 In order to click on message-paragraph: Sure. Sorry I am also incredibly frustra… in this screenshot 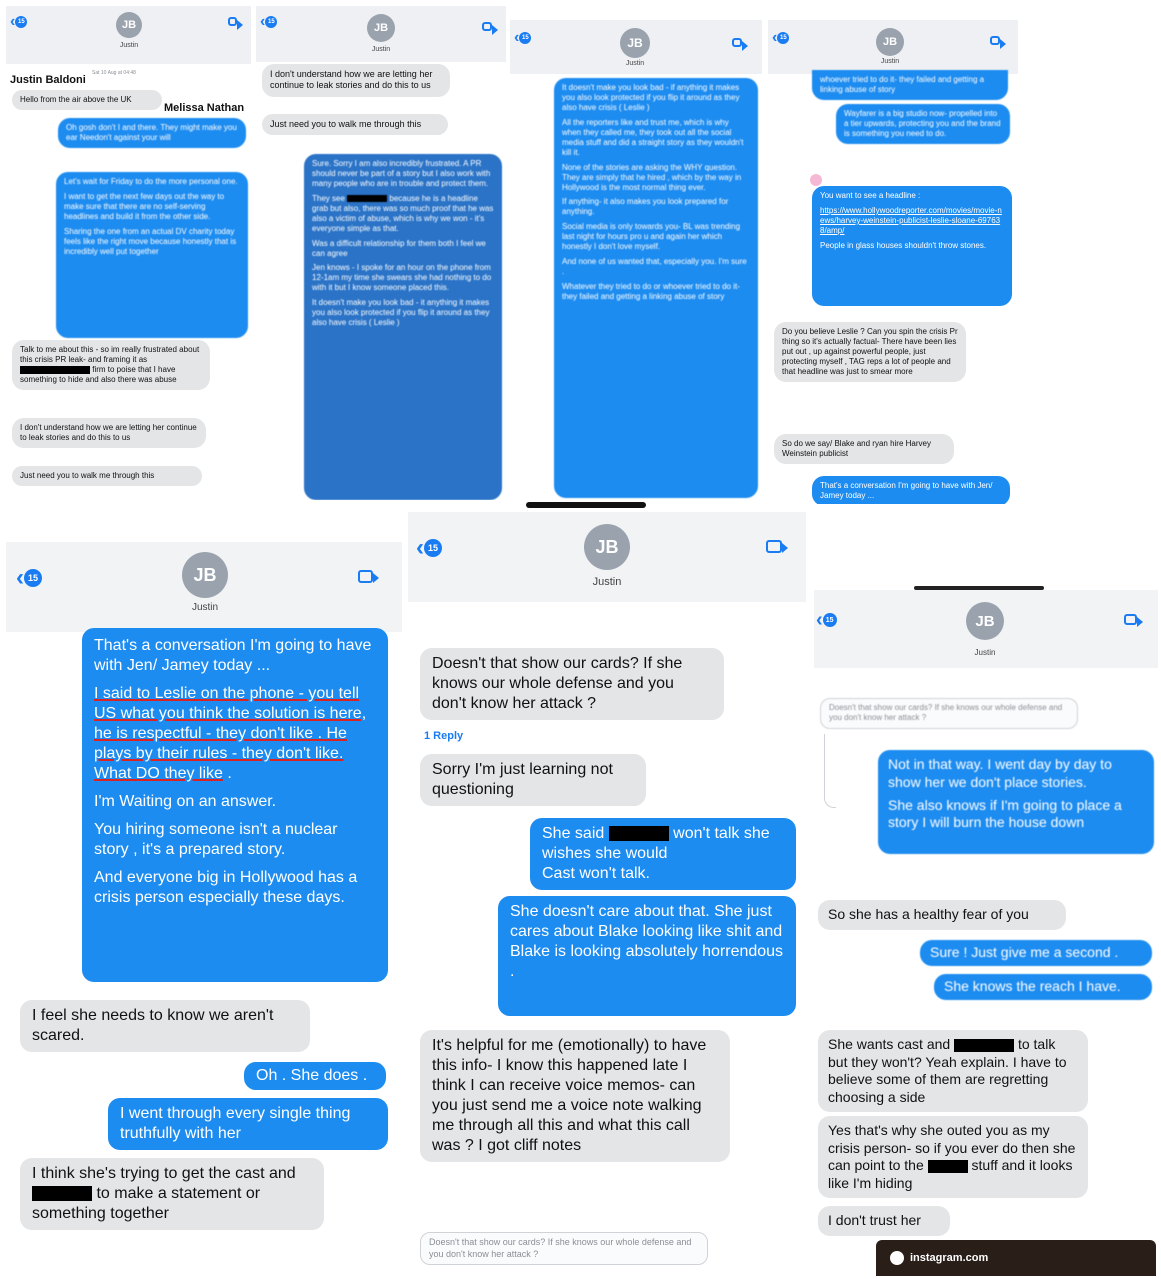, I will do `click(401, 173)`.